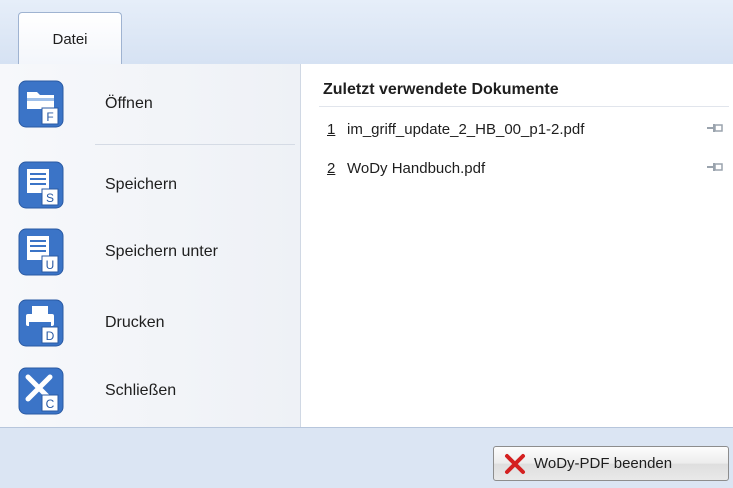 This screenshot has height=488, width=733. Describe the element at coordinates (41, 391) in the screenshot. I see `close-document-icon: C` at that location.